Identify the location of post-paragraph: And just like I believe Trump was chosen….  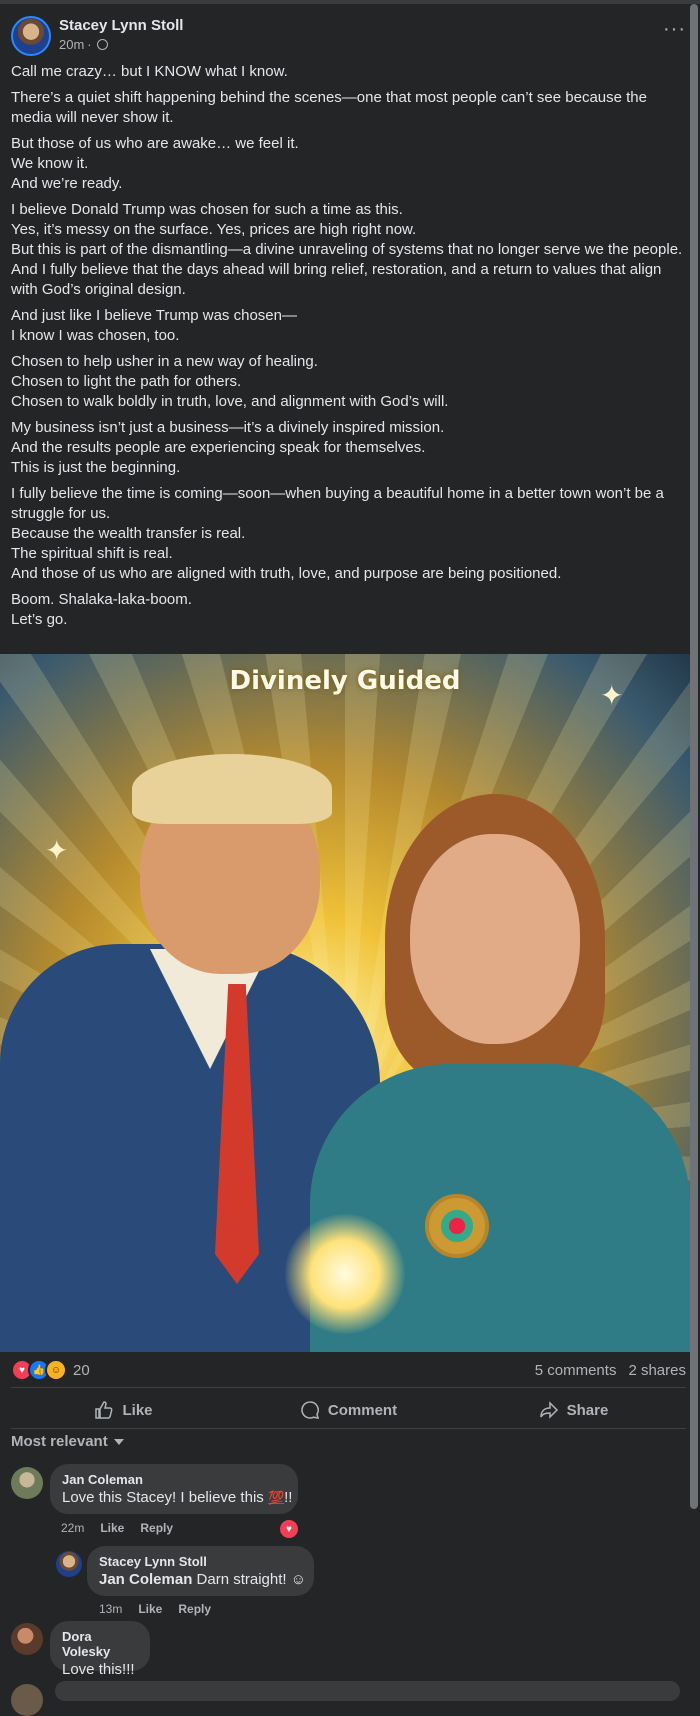
(154, 325).